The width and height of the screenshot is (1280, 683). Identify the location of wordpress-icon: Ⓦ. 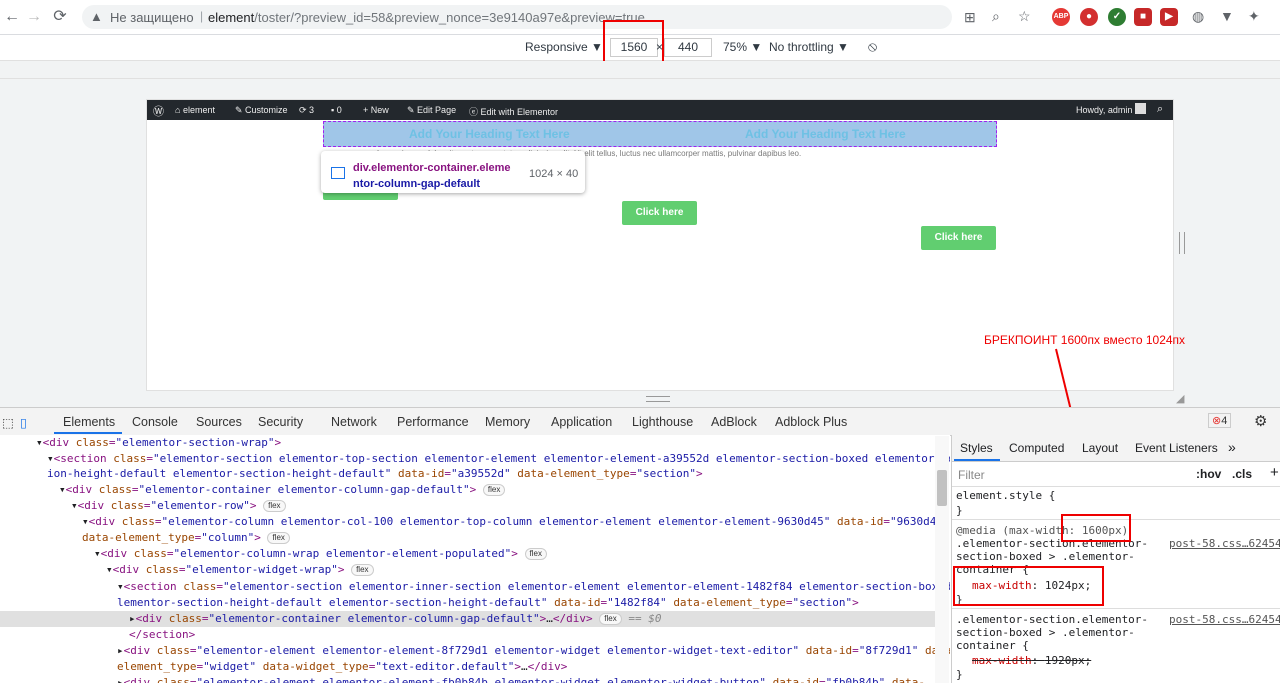
(158, 111).